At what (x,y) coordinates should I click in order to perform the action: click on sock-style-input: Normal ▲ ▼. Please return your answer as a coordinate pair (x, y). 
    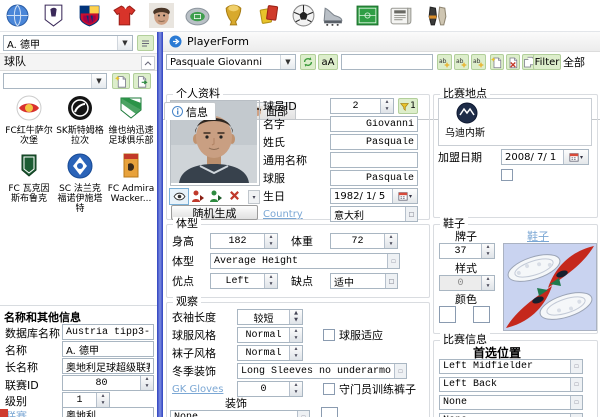
    Looking at the image, I should click on (270, 353).